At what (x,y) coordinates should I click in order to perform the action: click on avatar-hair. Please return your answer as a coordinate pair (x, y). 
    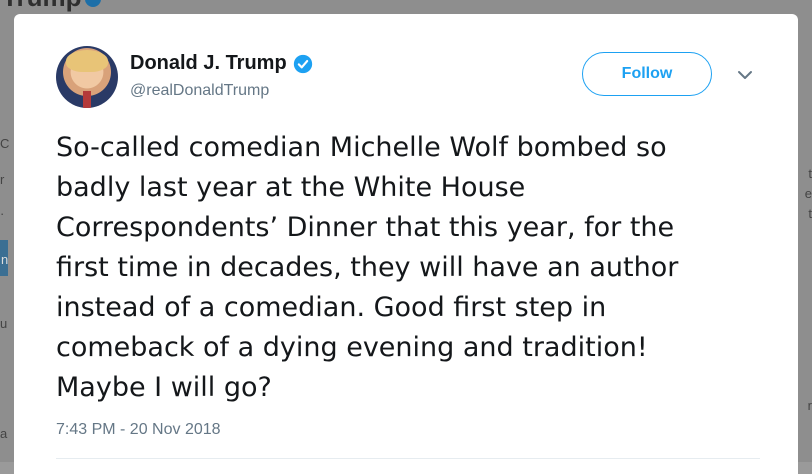
    Looking at the image, I should click on (87, 61).